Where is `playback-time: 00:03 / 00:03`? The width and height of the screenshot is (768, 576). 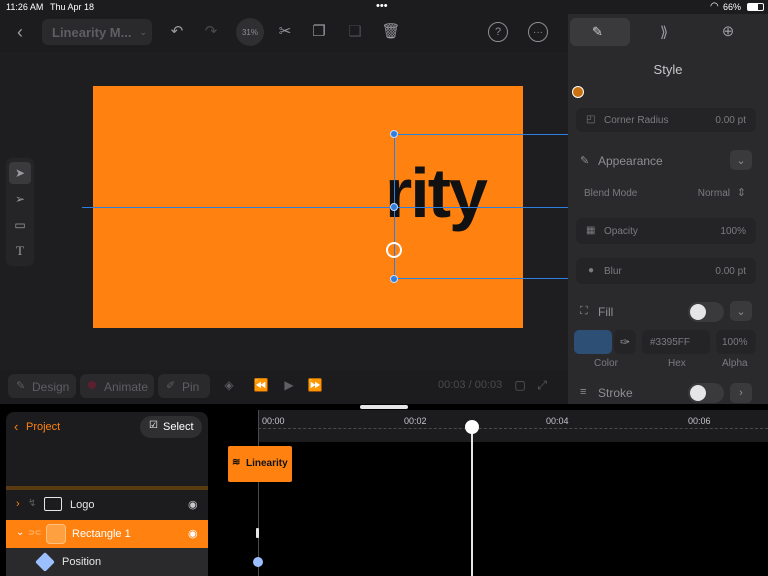
playback-time: 00:03 / 00:03 is located at coordinates (470, 385).